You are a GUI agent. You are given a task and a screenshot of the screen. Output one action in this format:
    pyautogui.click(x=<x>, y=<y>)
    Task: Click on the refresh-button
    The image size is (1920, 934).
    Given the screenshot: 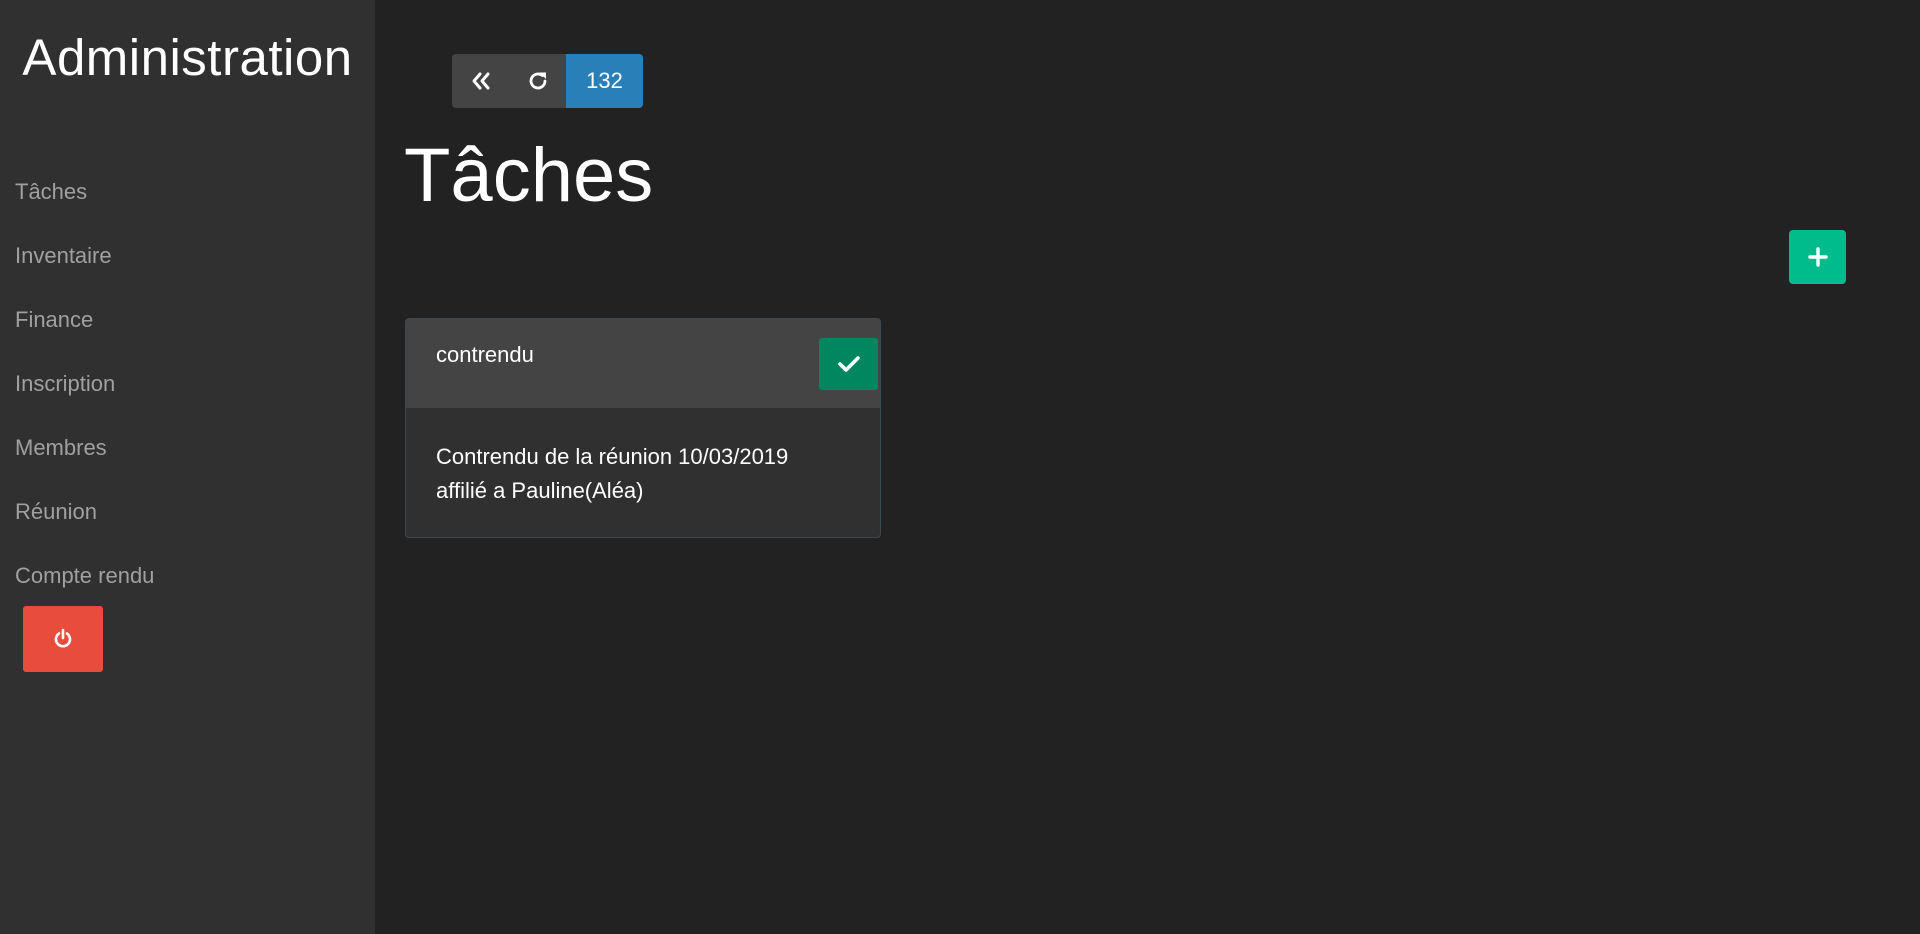 What is the action you would take?
    pyautogui.click(x=537, y=81)
    